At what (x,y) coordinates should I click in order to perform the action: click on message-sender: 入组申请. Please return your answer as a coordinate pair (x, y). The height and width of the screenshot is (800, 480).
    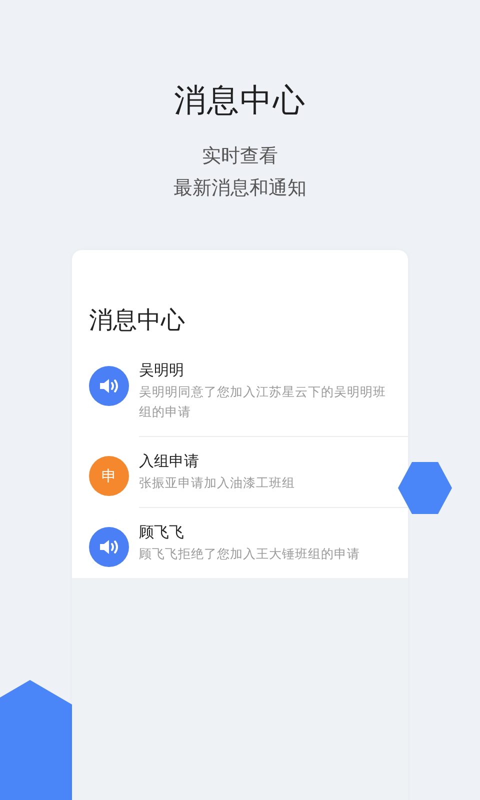
    Looking at the image, I should click on (169, 461).